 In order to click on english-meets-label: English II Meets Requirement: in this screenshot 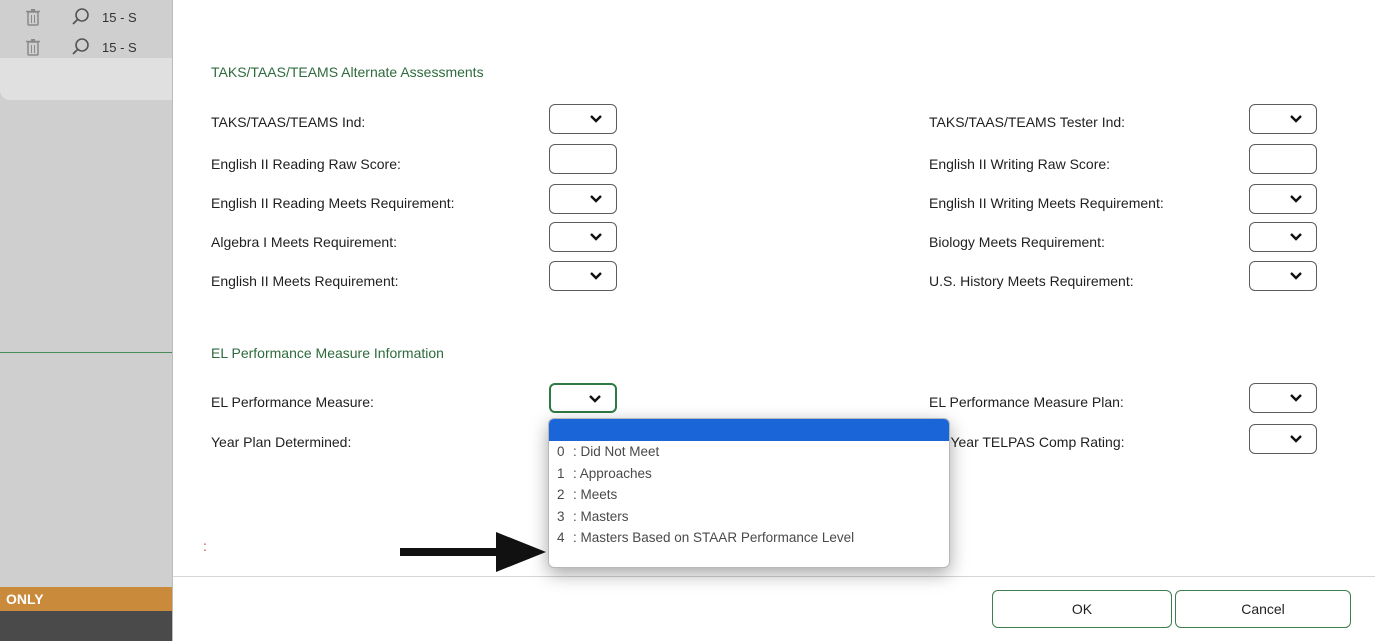, I will do `click(305, 281)`.